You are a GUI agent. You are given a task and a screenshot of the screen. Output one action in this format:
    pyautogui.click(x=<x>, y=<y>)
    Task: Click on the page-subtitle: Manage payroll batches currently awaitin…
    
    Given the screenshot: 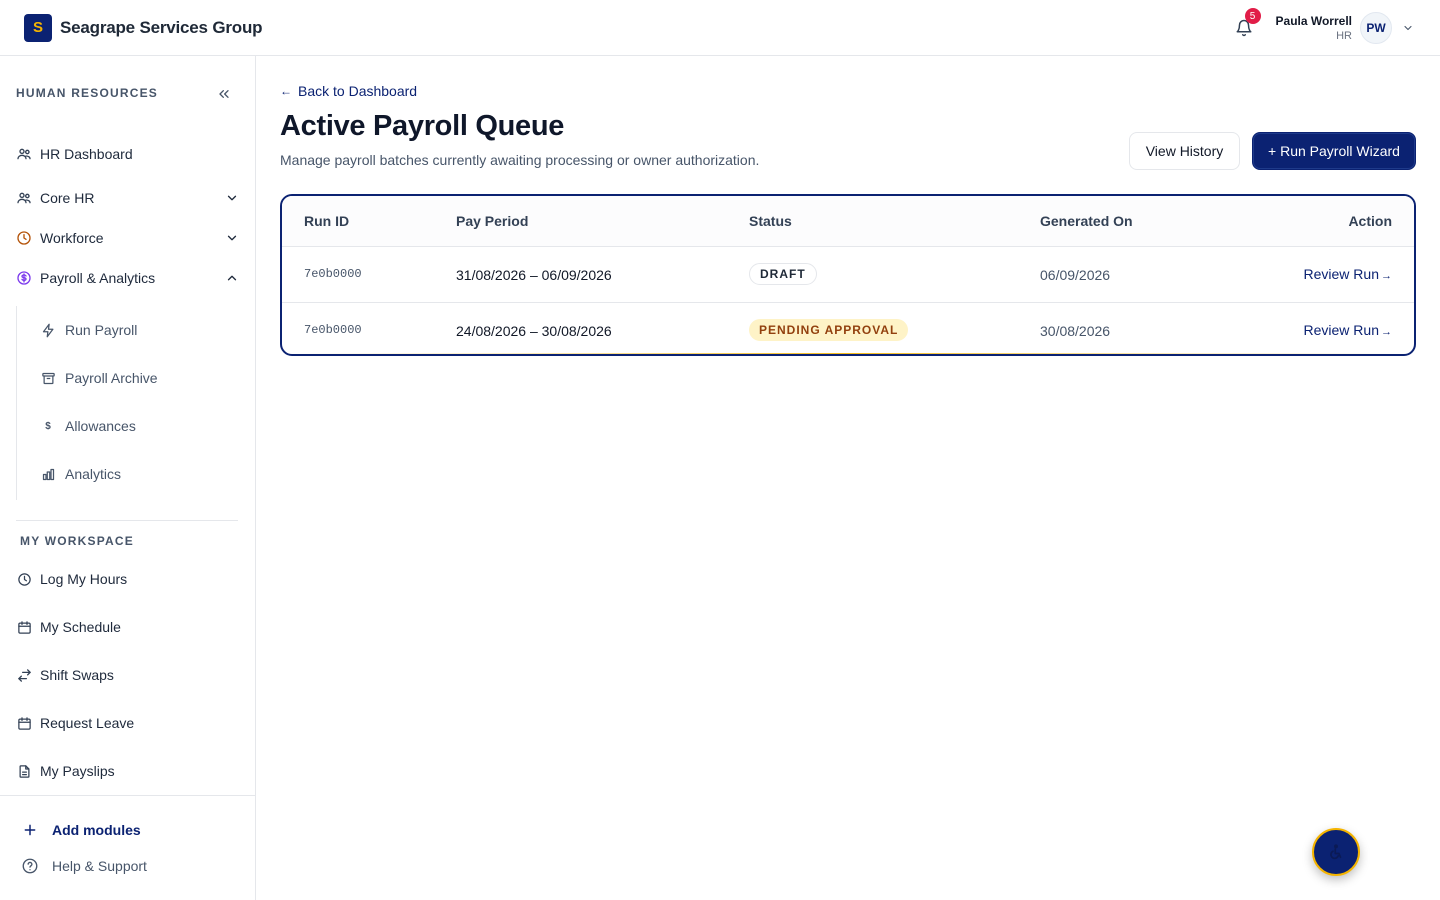 What is the action you would take?
    pyautogui.click(x=520, y=160)
    